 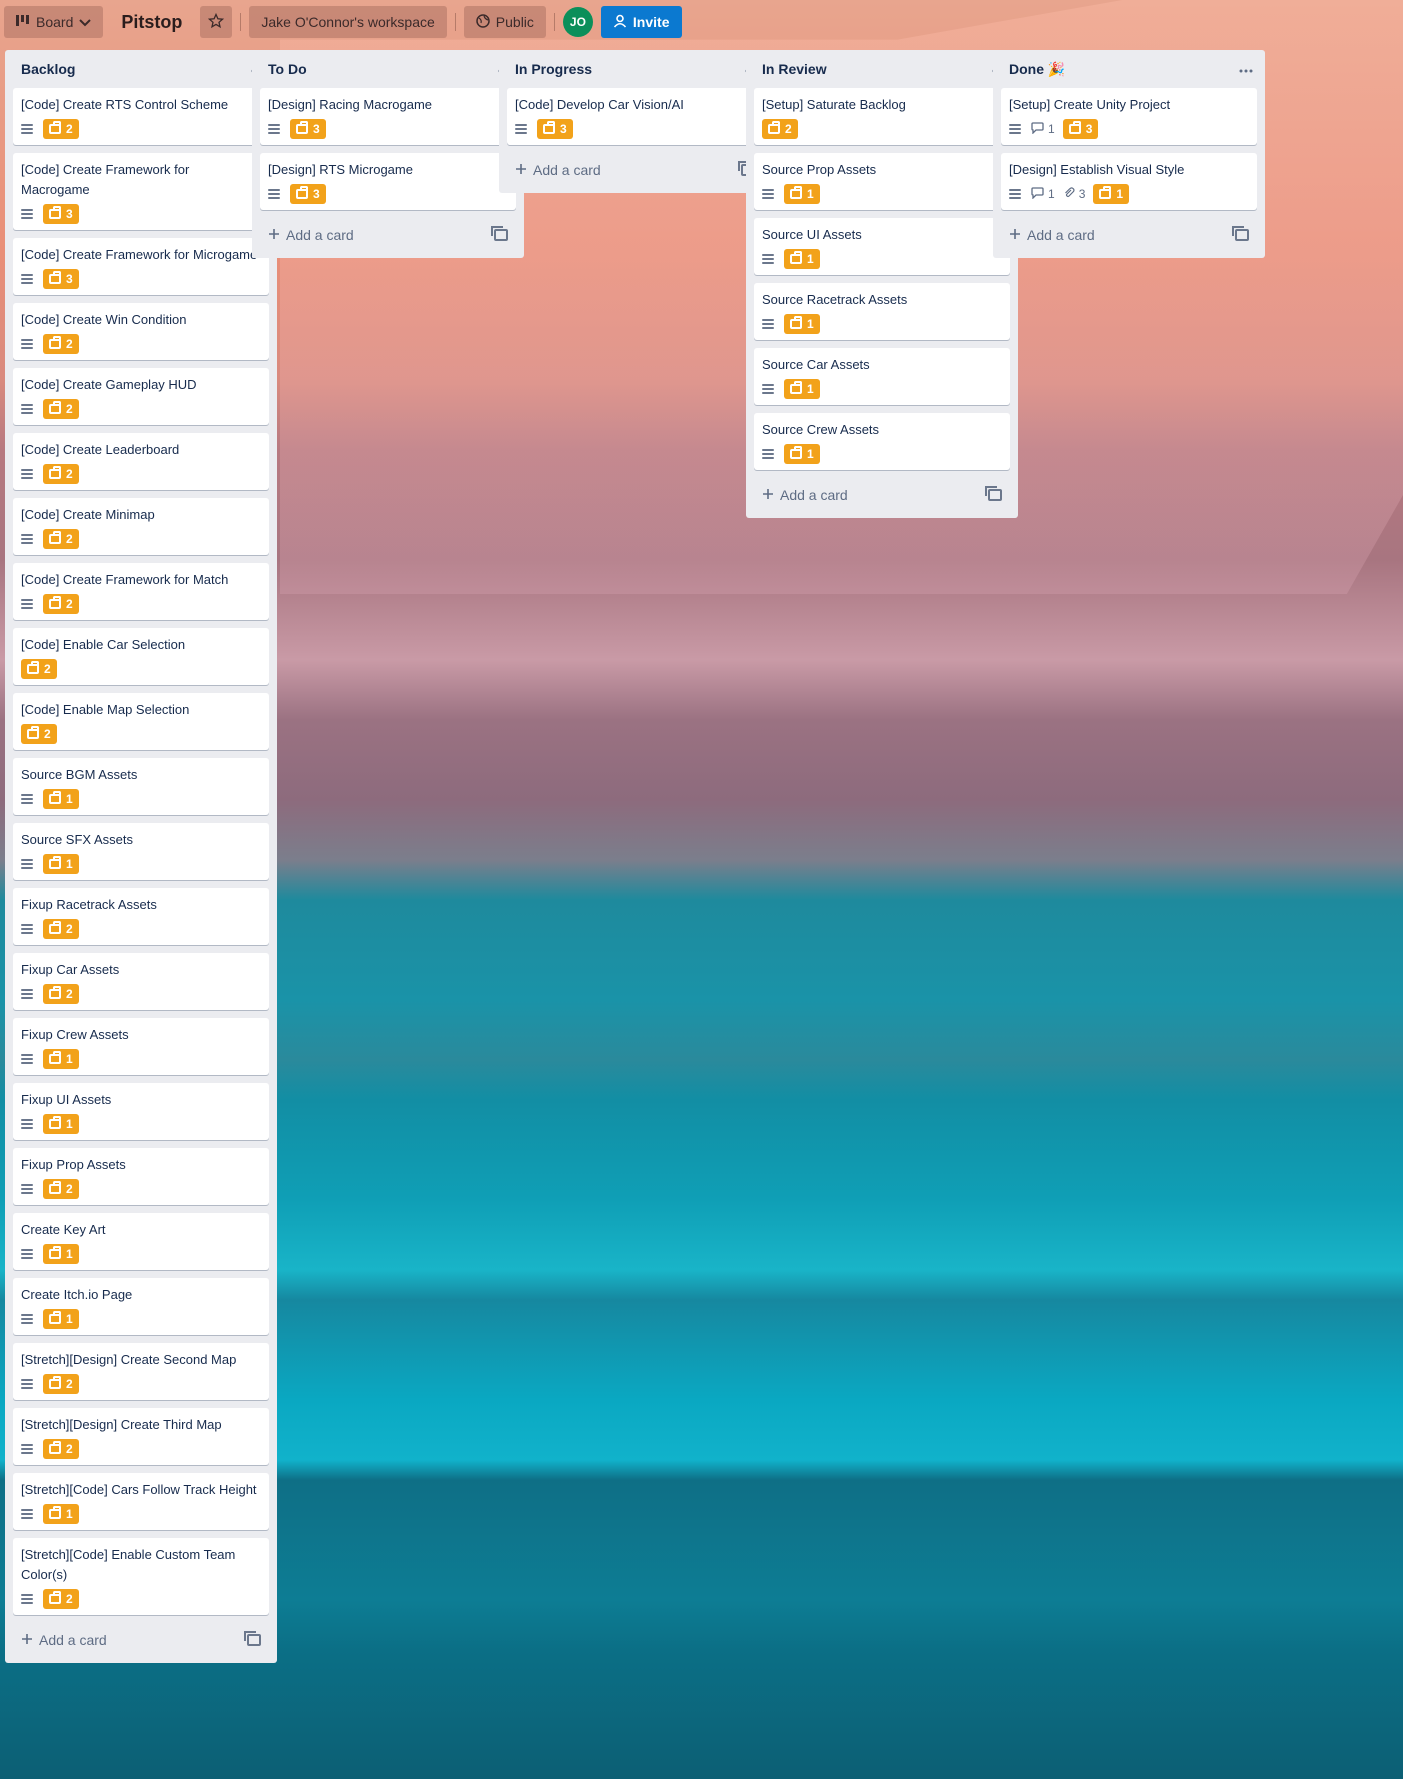 I want to click on card: [Design] Establish Visual Style 1 3 1, so click(x=1129, y=181).